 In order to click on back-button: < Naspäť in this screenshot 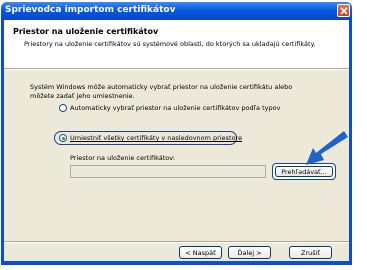, I will do `click(200, 252)`.